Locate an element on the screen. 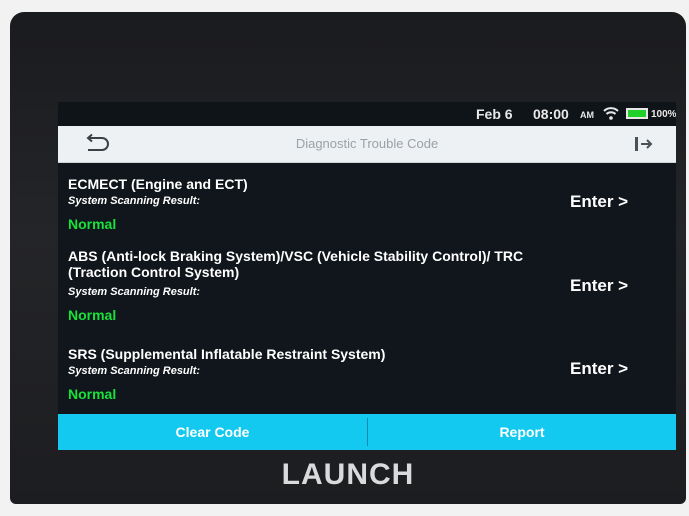 This screenshot has height=516, width=689. signal-indicator: AM is located at coordinates (587, 115).